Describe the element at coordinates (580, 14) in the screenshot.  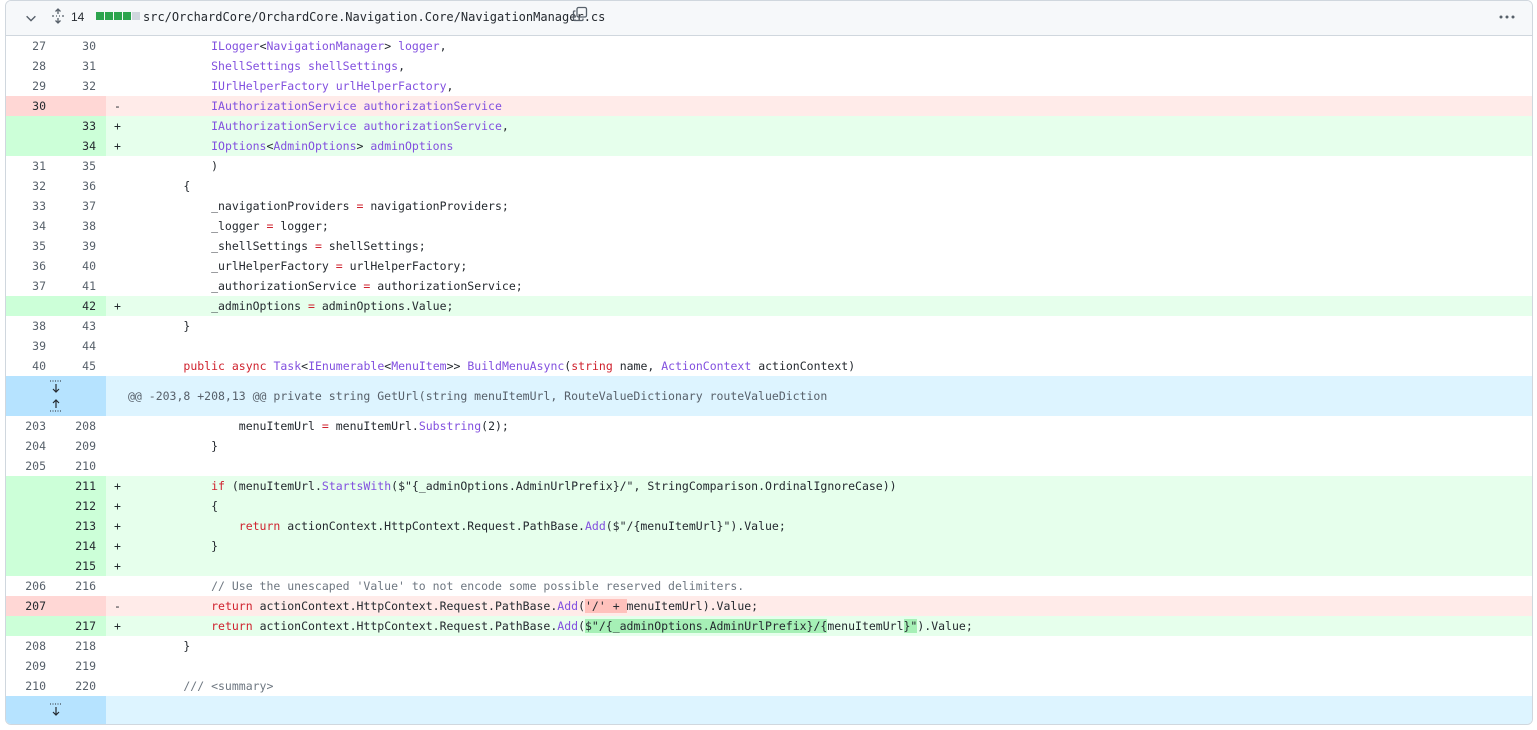
I see `copy-icon` at that location.